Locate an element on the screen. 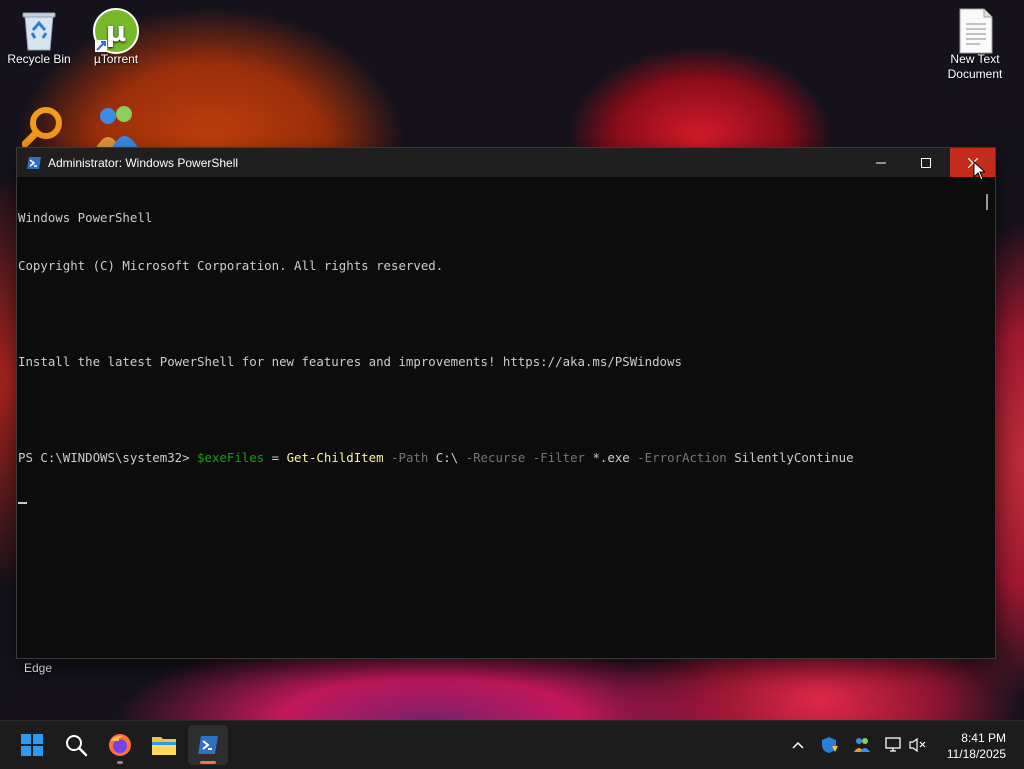  command-parameter: -Filter is located at coordinates (555, 457).